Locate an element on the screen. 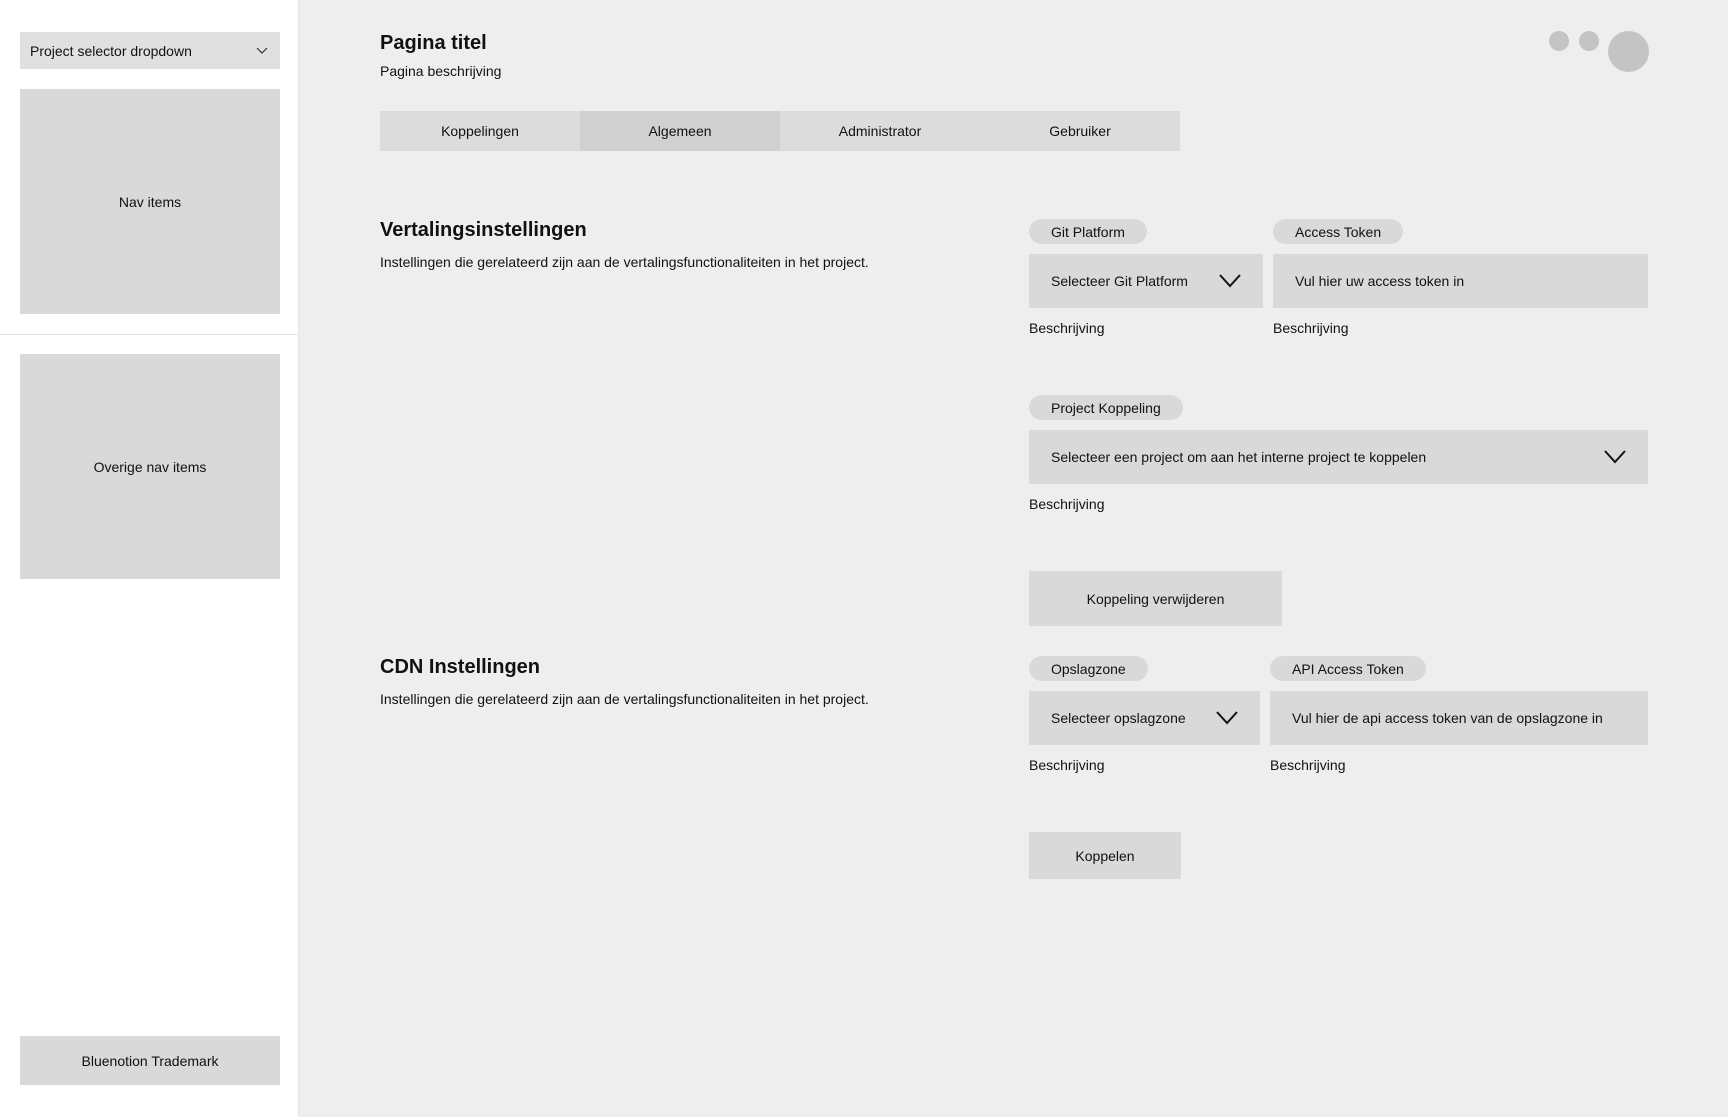  brand-trademark: Bluenotion Trademark is located at coordinates (150, 1060).